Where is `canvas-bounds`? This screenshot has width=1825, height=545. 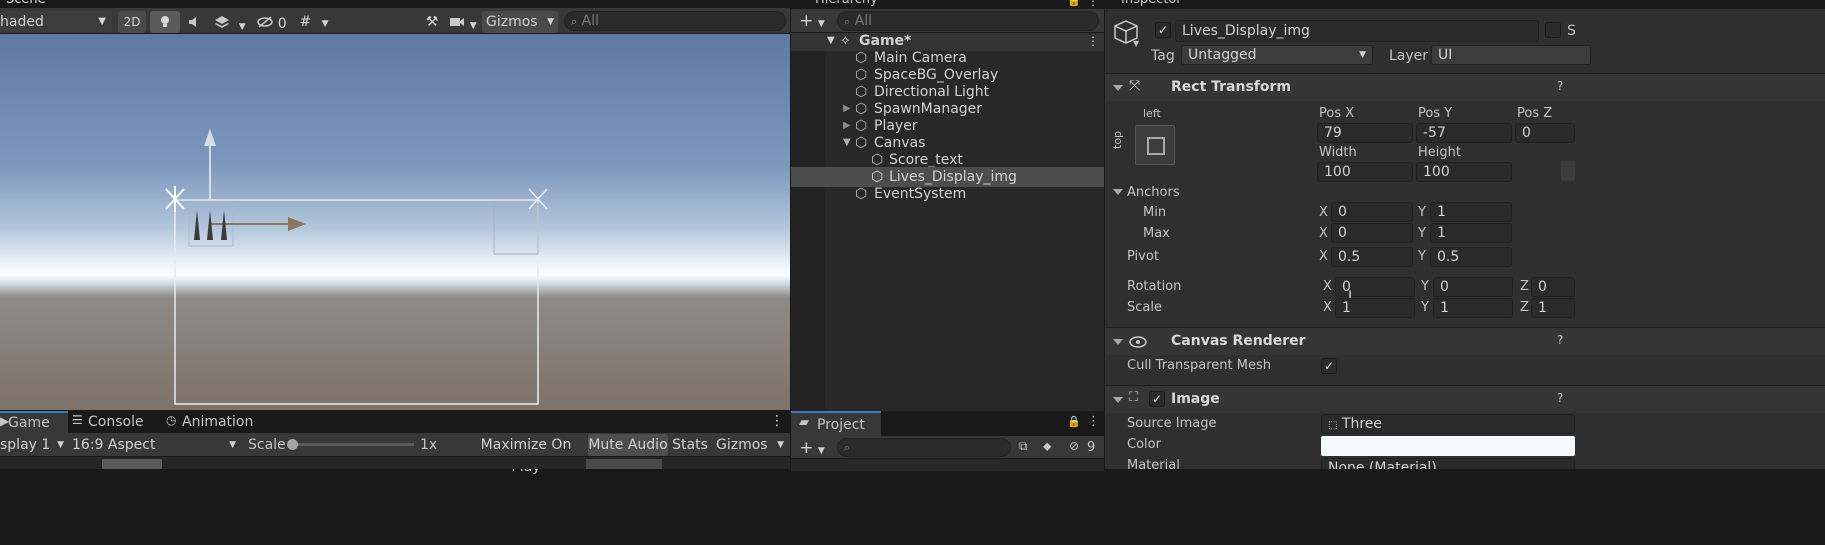
canvas-bounds is located at coordinates (356, 302).